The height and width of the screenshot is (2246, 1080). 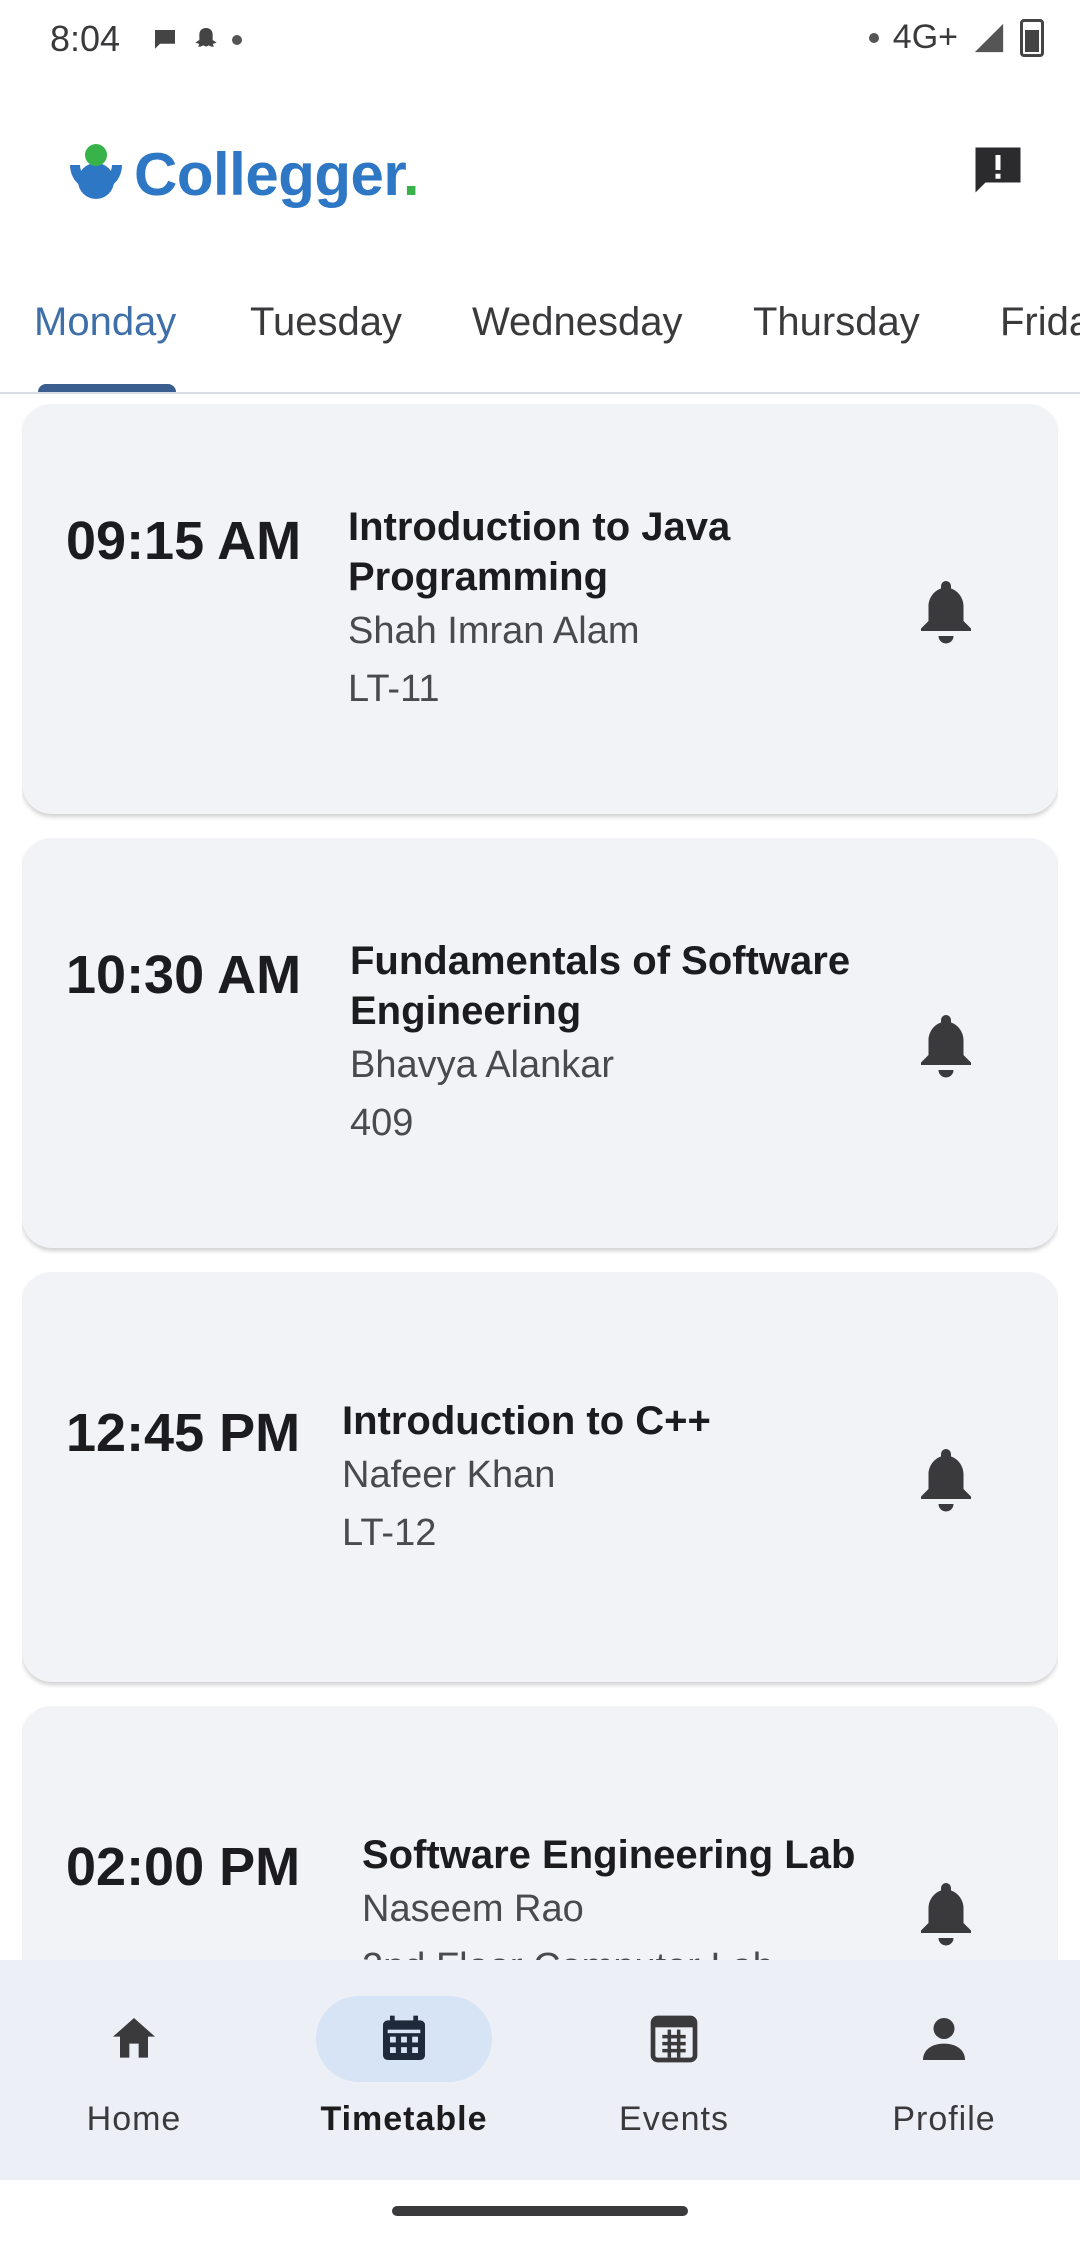 What do you see at coordinates (836, 322) in the screenshot?
I see `tab-thursday: Thursday` at bounding box center [836, 322].